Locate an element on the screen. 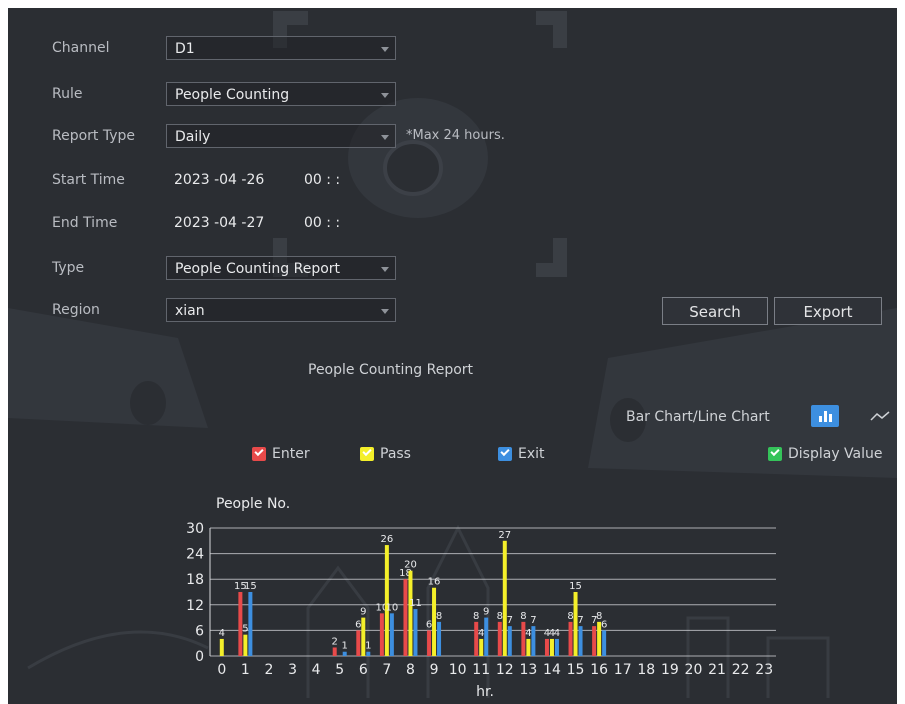 Image resolution: width=905 pixels, height=704 pixels. type-select: People Counting Report is located at coordinates (281, 268).